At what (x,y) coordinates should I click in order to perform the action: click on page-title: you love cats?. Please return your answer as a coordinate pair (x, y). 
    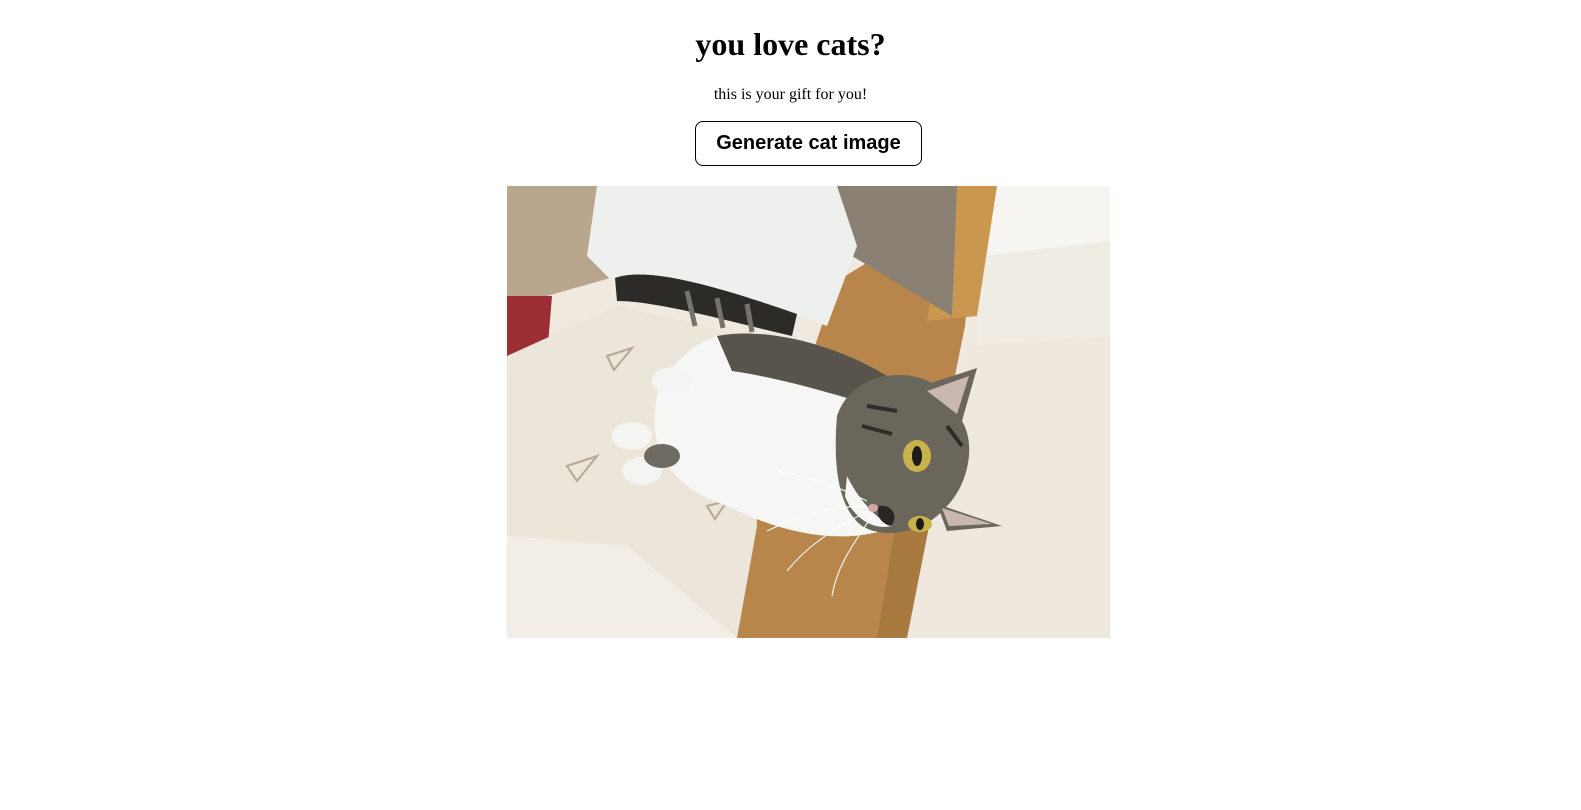
    Looking at the image, I should click on (790, 44).